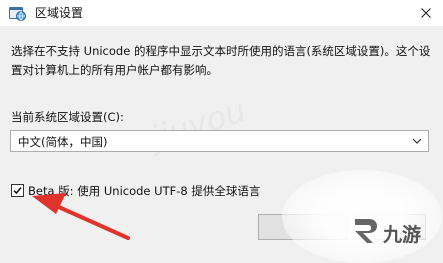 This screenshot has height=263, width=443. What do you see at coordinates (417, 141) in the screenshot?
I see `chevron-down-icon` at bounding box center [417, 141].